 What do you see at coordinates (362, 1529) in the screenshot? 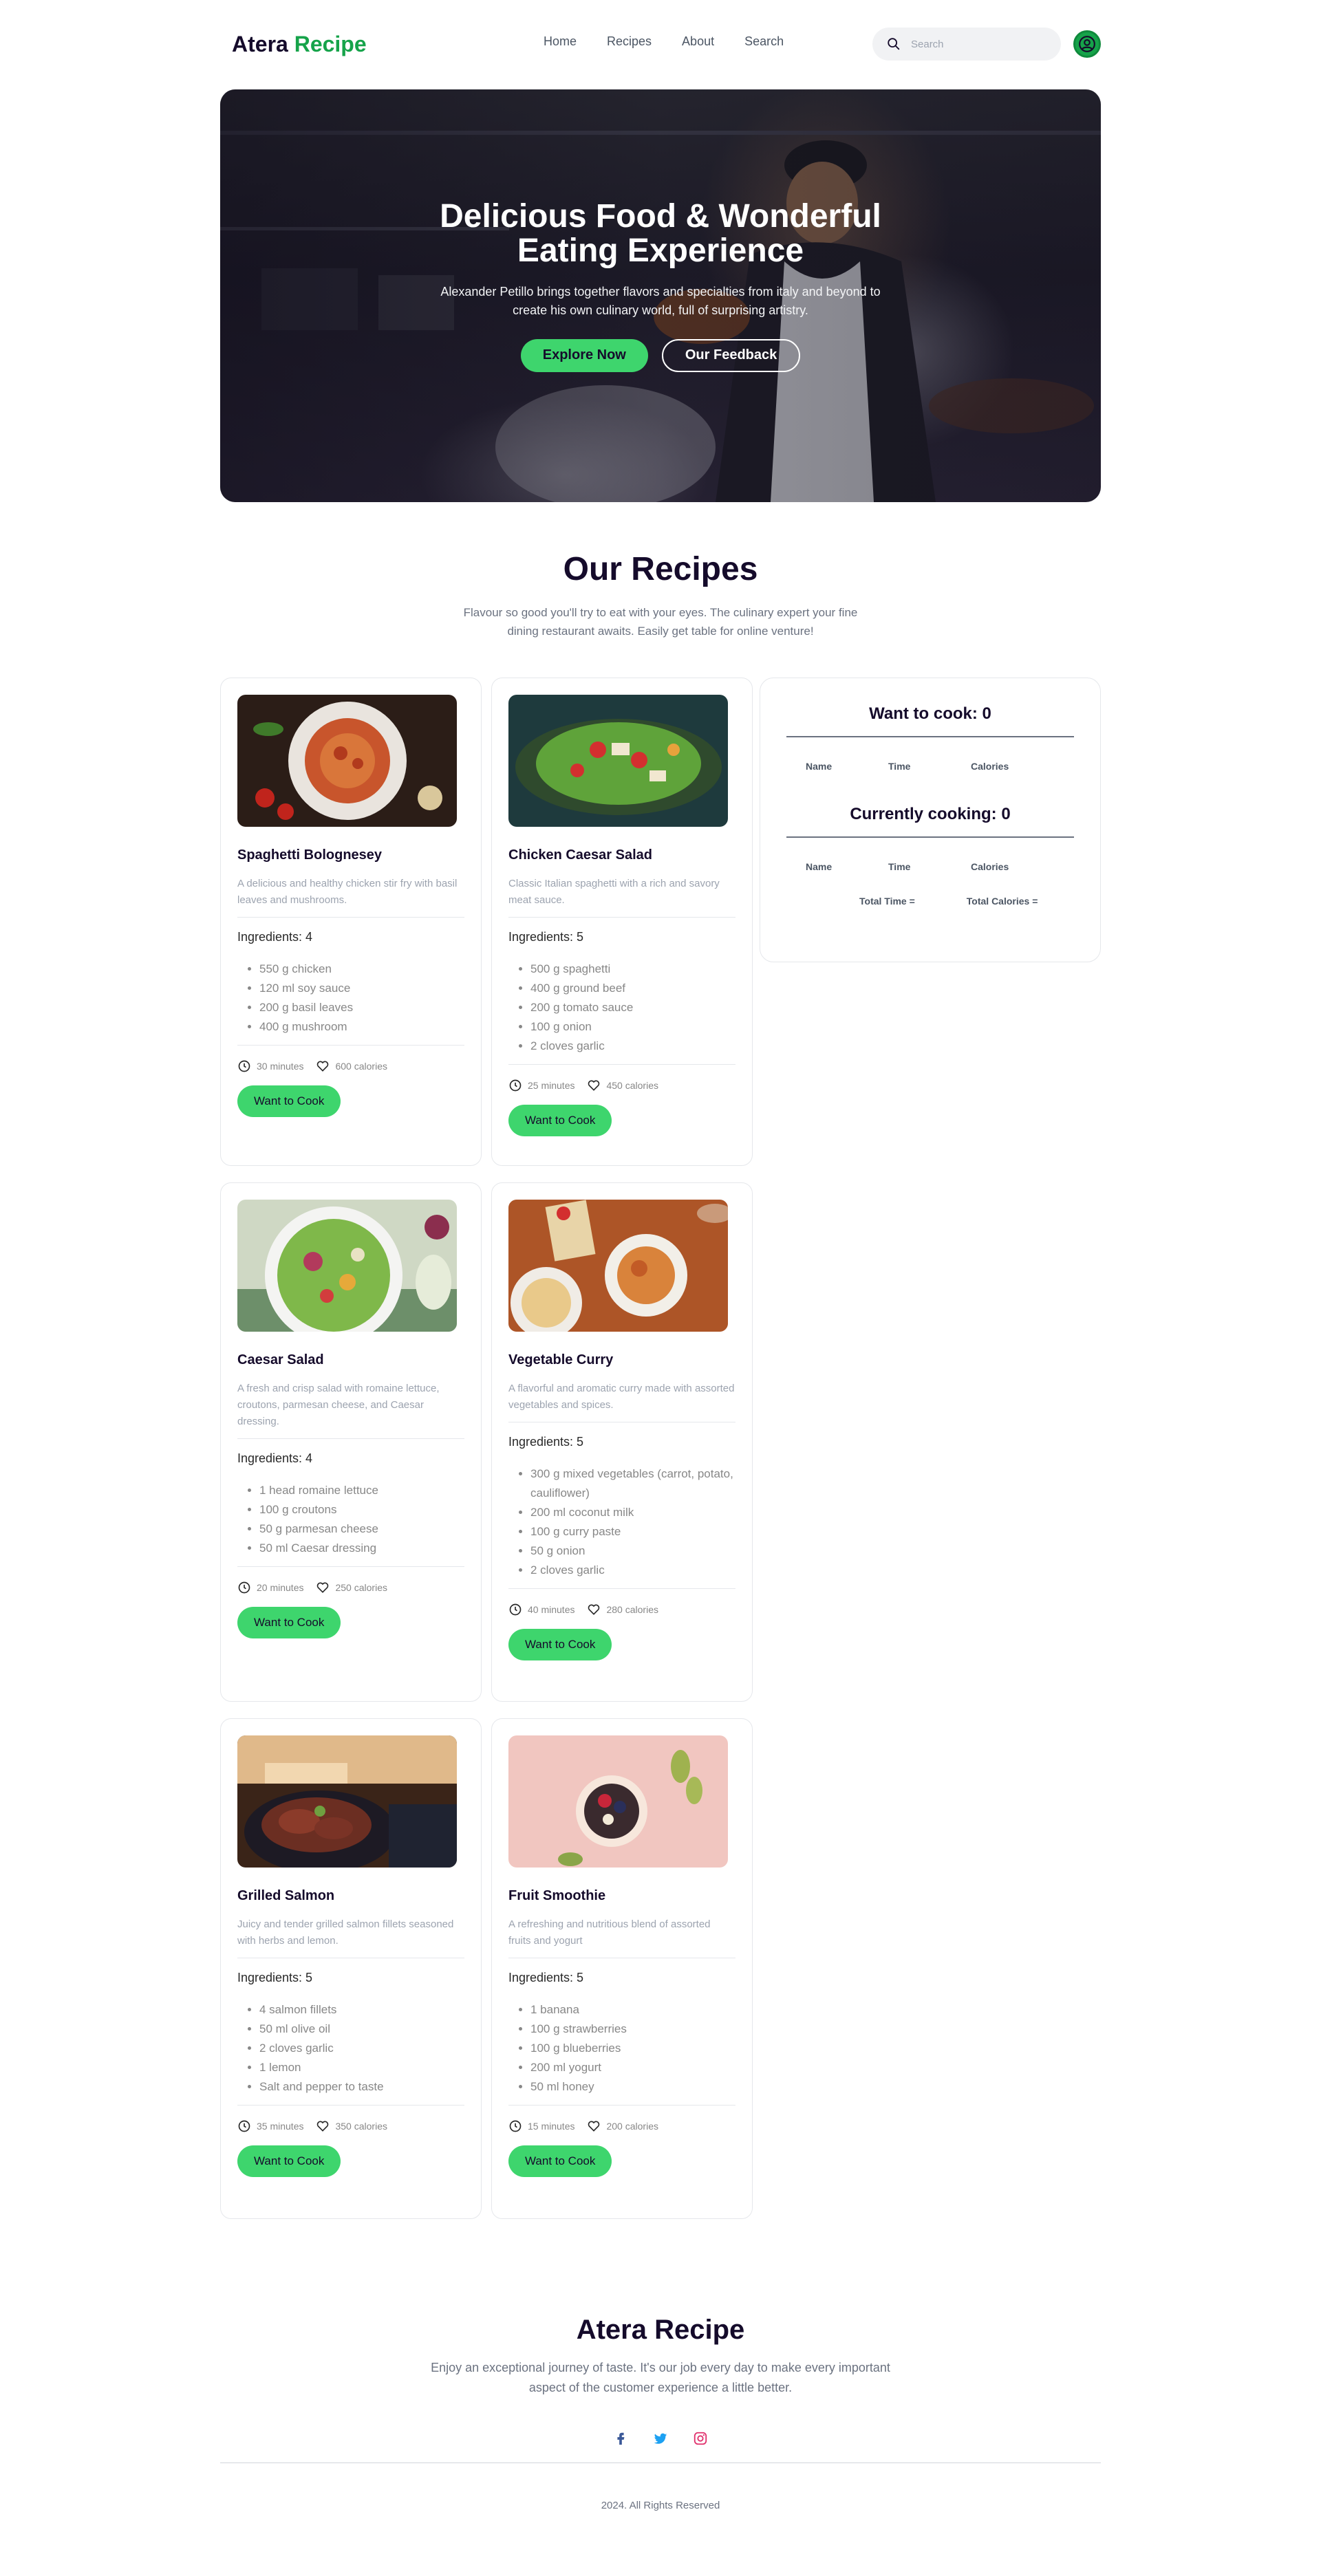
I see `ingredient-item: 50 g parmesan cheese` at bounding box center [362, 1529].